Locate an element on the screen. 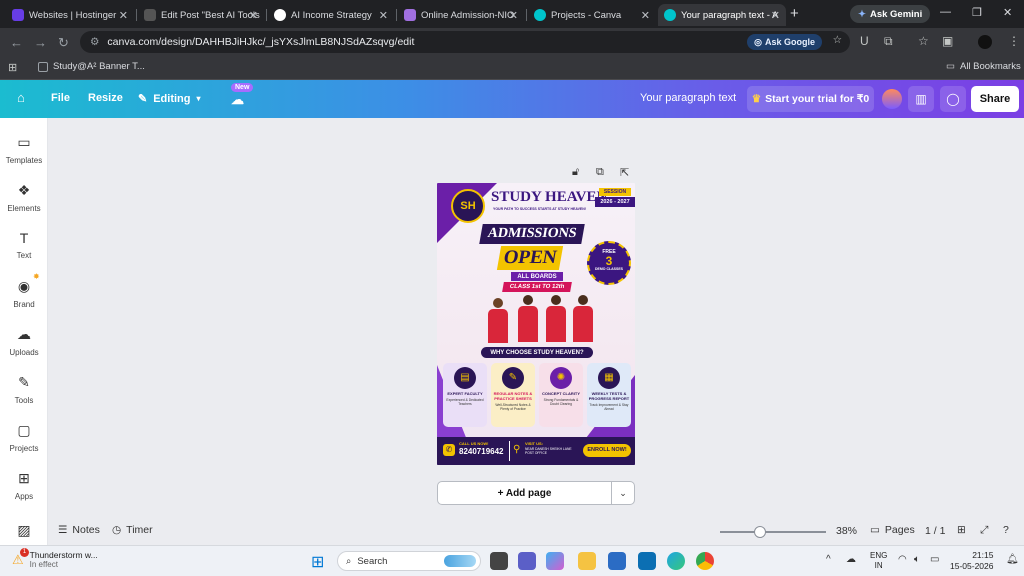  wifi-icon: ◠ is located at coordinates (902, 559).